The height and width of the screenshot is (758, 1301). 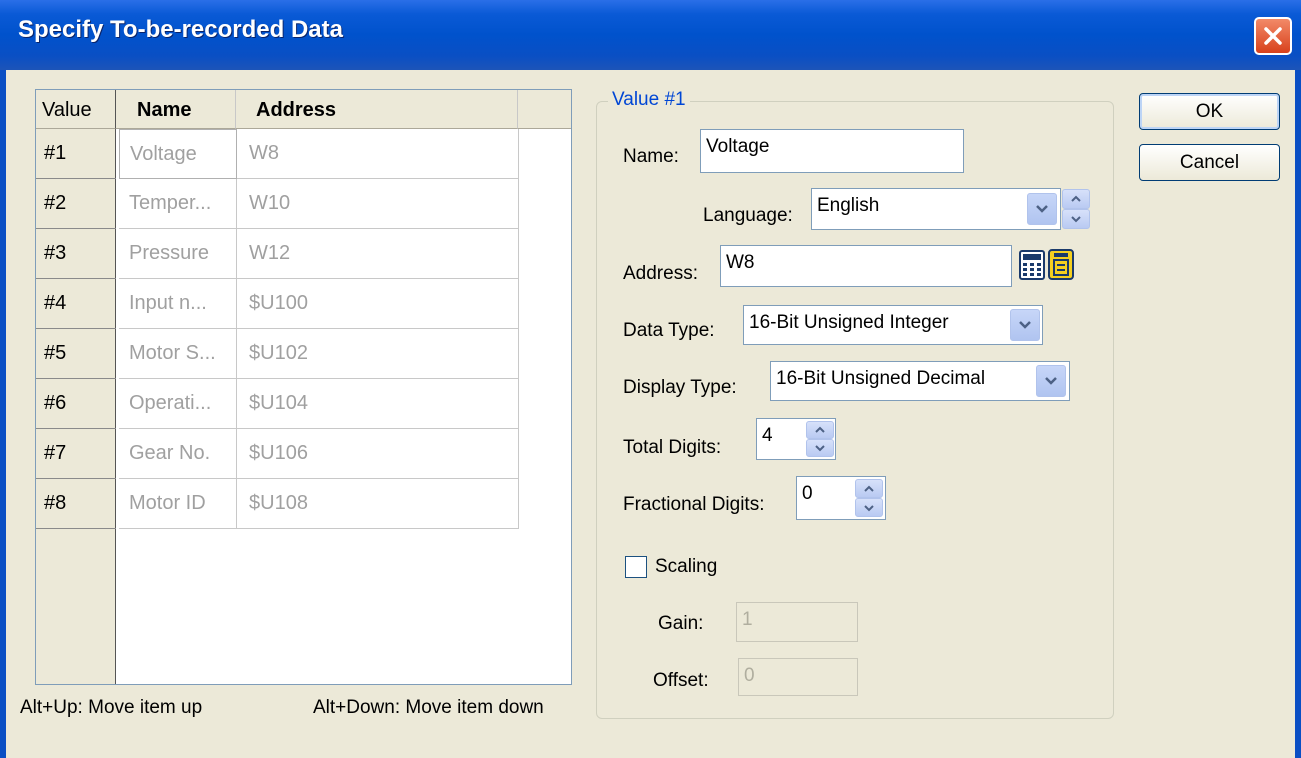 I want to click on row-address-cell: $U106, so click(x=378, y=454).